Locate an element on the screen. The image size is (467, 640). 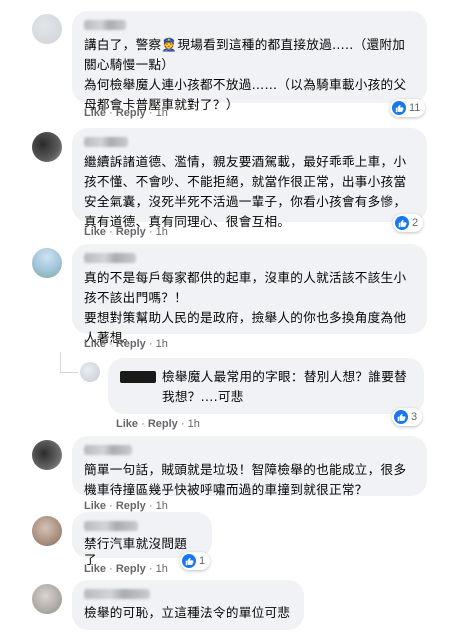
reaction-number: 11 is located at coordinates (415, 108).